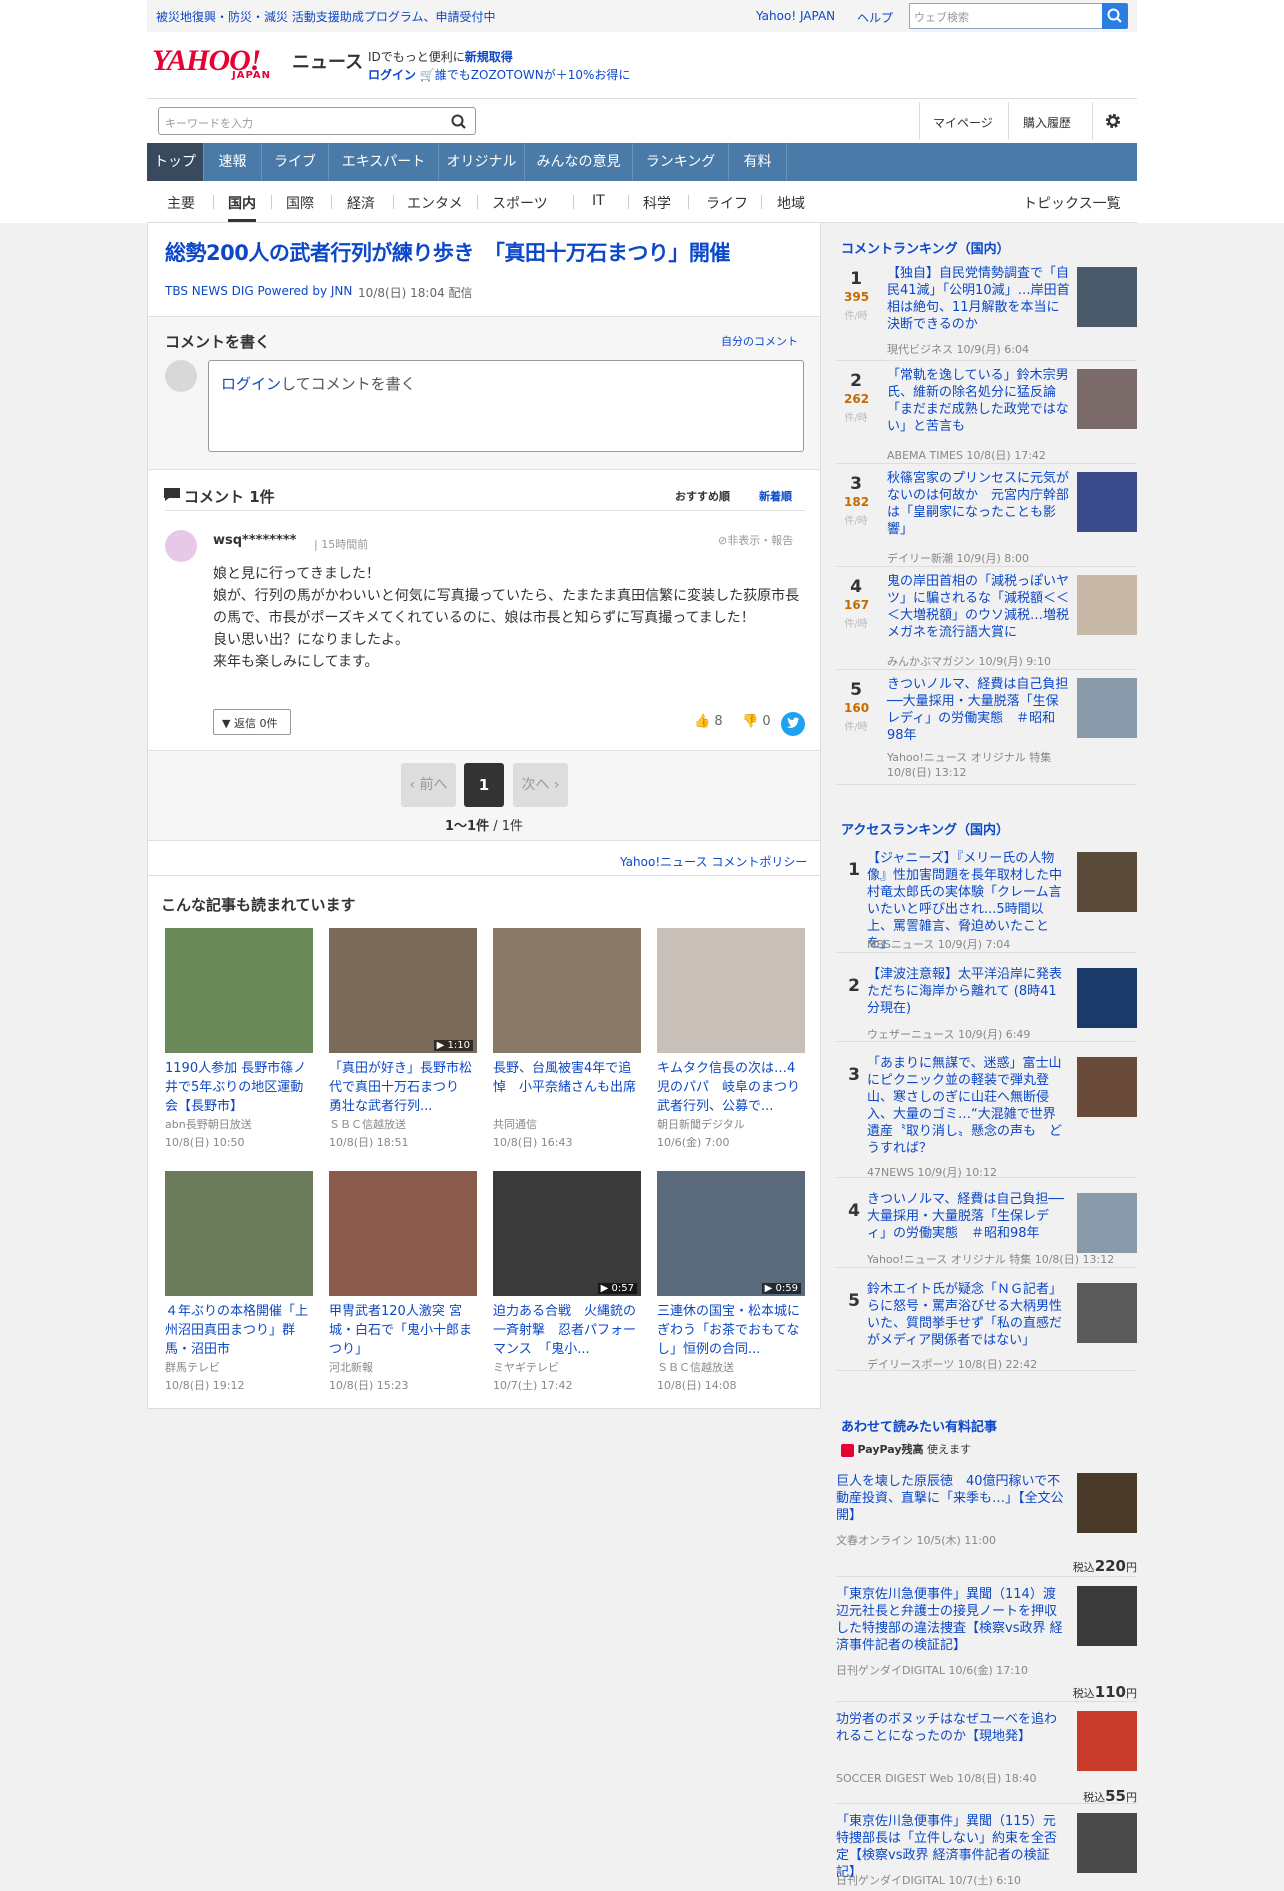 Image resolution: width=1284 pixels, height=1891 pixels. Describe the element at coordinates (731, 1233) in the screenshot. I see `article-thumbnail: ▶ 0:59` at that location.